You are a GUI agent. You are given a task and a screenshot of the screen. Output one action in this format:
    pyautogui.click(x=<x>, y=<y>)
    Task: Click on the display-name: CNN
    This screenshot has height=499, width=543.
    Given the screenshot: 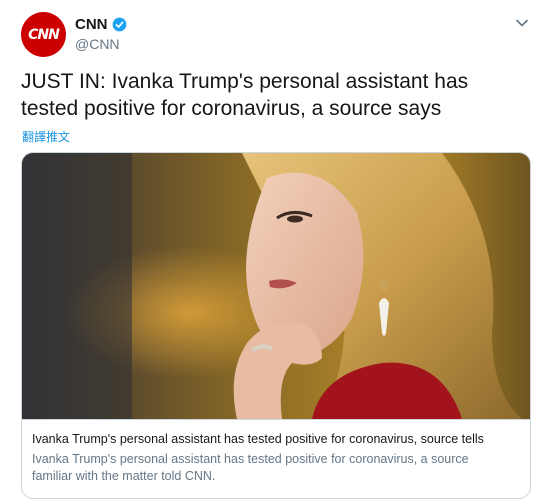 What is the action you would take?
    pyautogui.click(x=91, y=24)
    